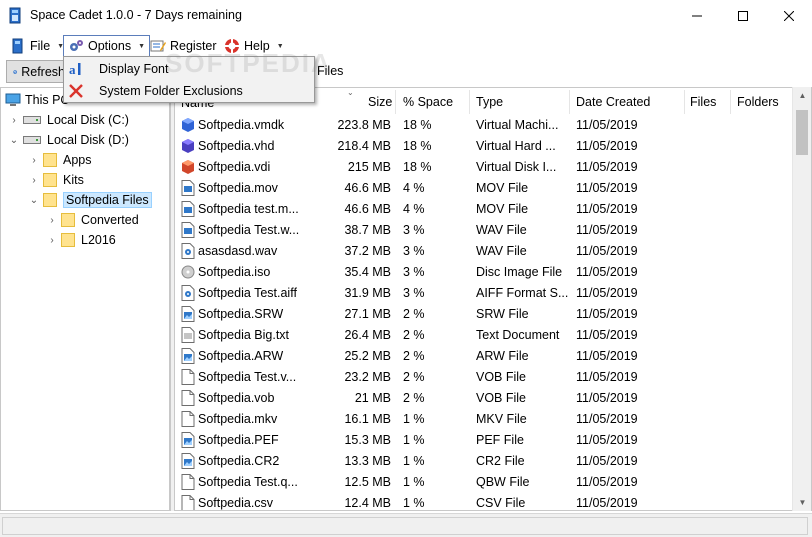  What do you see at coordinates (372, 398) in the screenshot?
I see `cell-size: 21 MB` at bounding box center [372, 398].